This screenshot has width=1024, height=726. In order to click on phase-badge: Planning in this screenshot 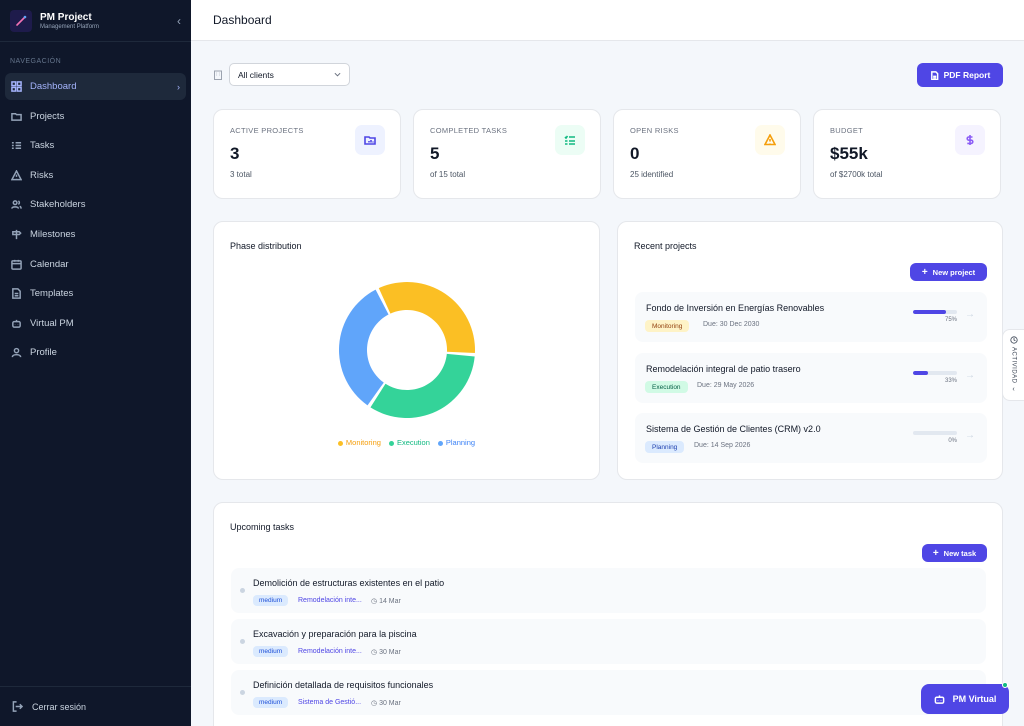, I will do `click(665, 447)`.